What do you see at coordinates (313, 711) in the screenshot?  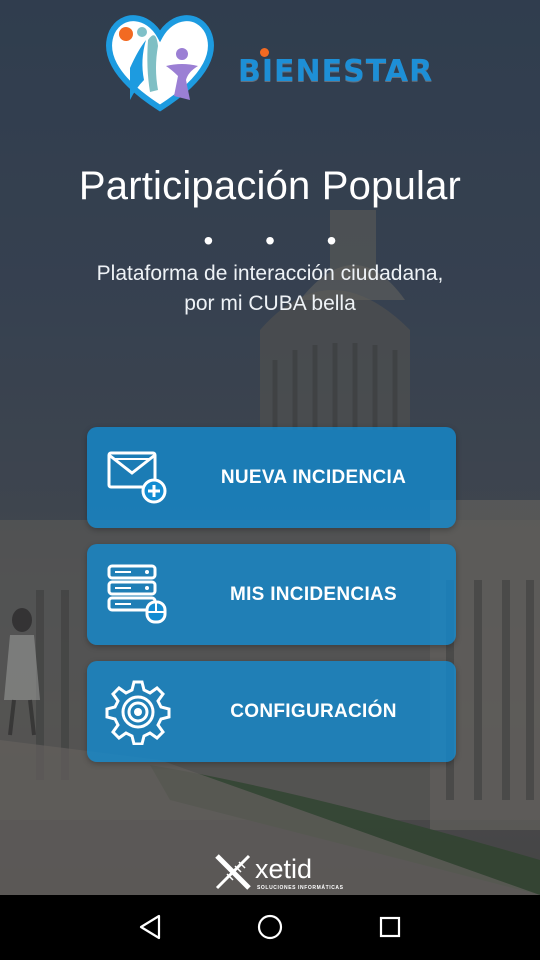 I see `configuracion-label: CONFIGURACIÓN` at bounding box center [313, 711].